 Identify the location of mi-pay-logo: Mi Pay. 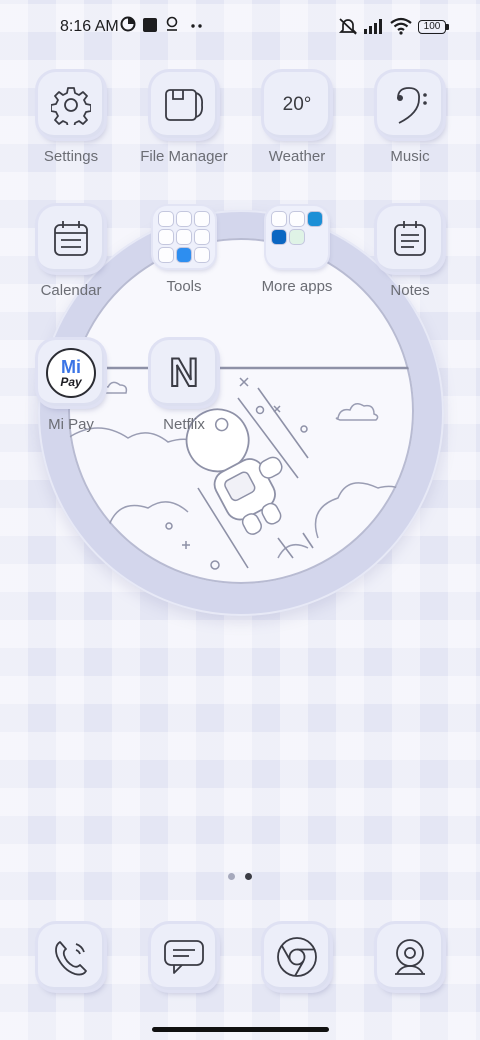
(71, 373).